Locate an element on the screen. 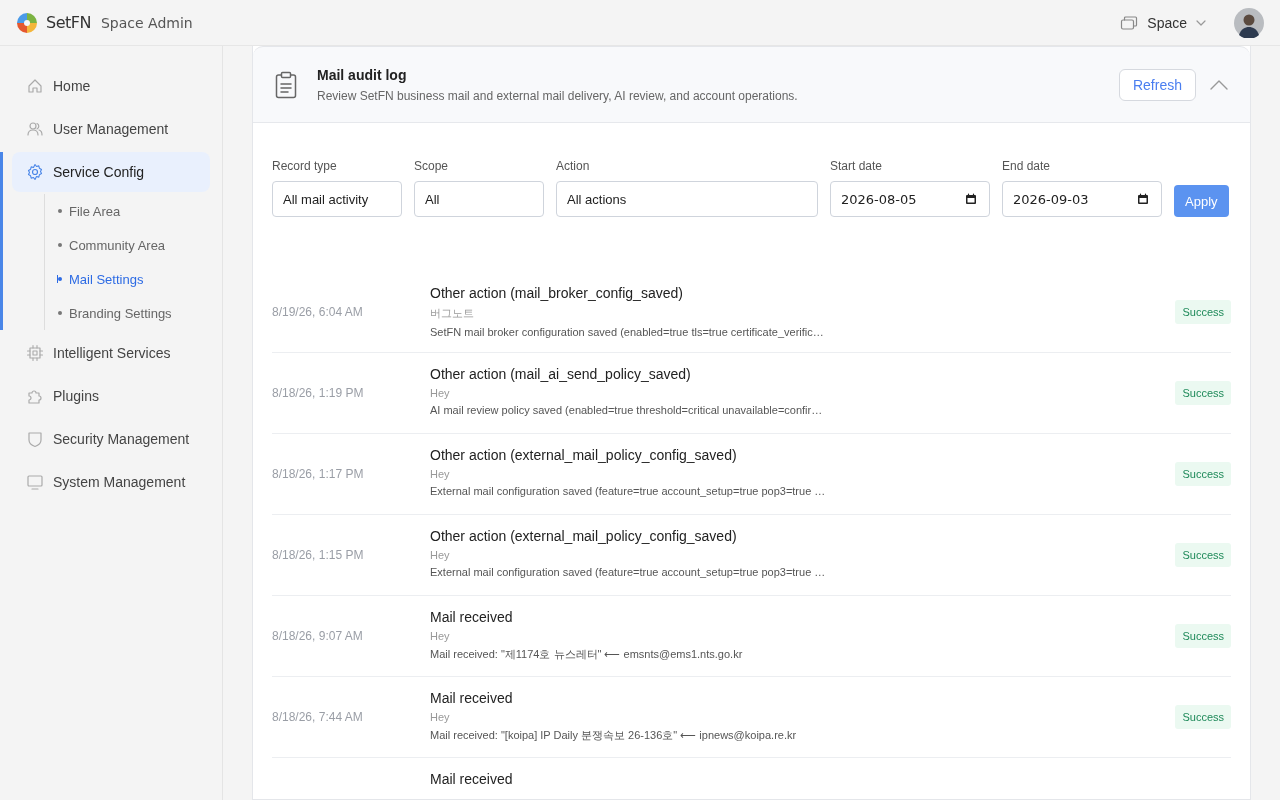 The height and width of the screenshot is (800, 1280). sidebar-item: Plugins is located at coordinates (111, 396).